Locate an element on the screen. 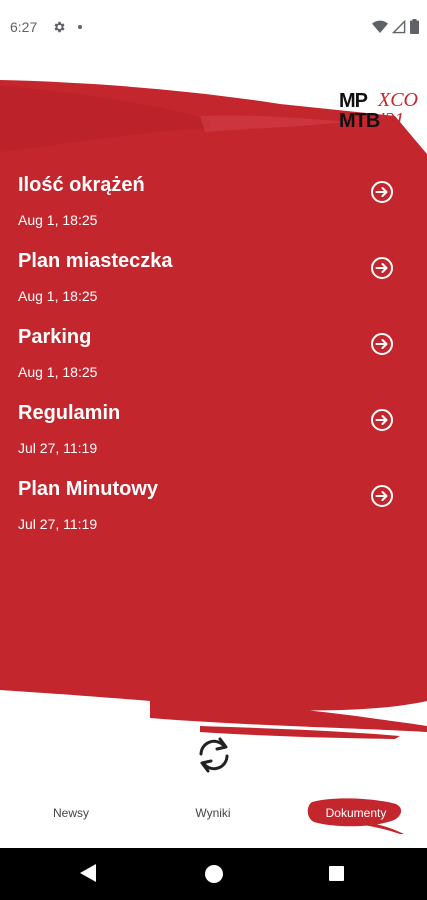 This screenshot has width=427, height=900. back-icon is located at coordinates (88, 875).